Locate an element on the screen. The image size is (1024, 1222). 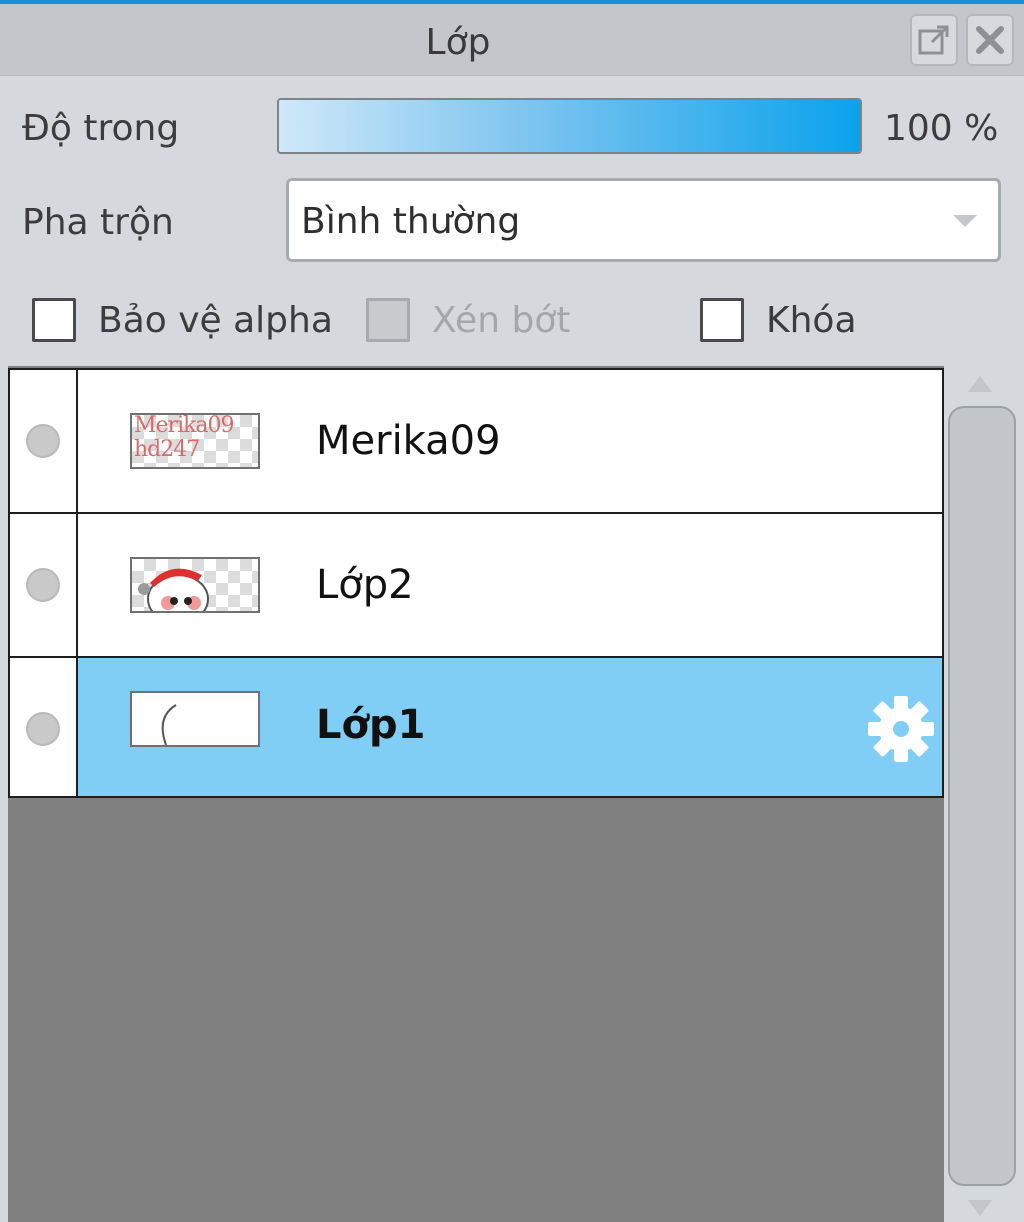
blend-label: Pha trộn is located at coordinates (98, 222).